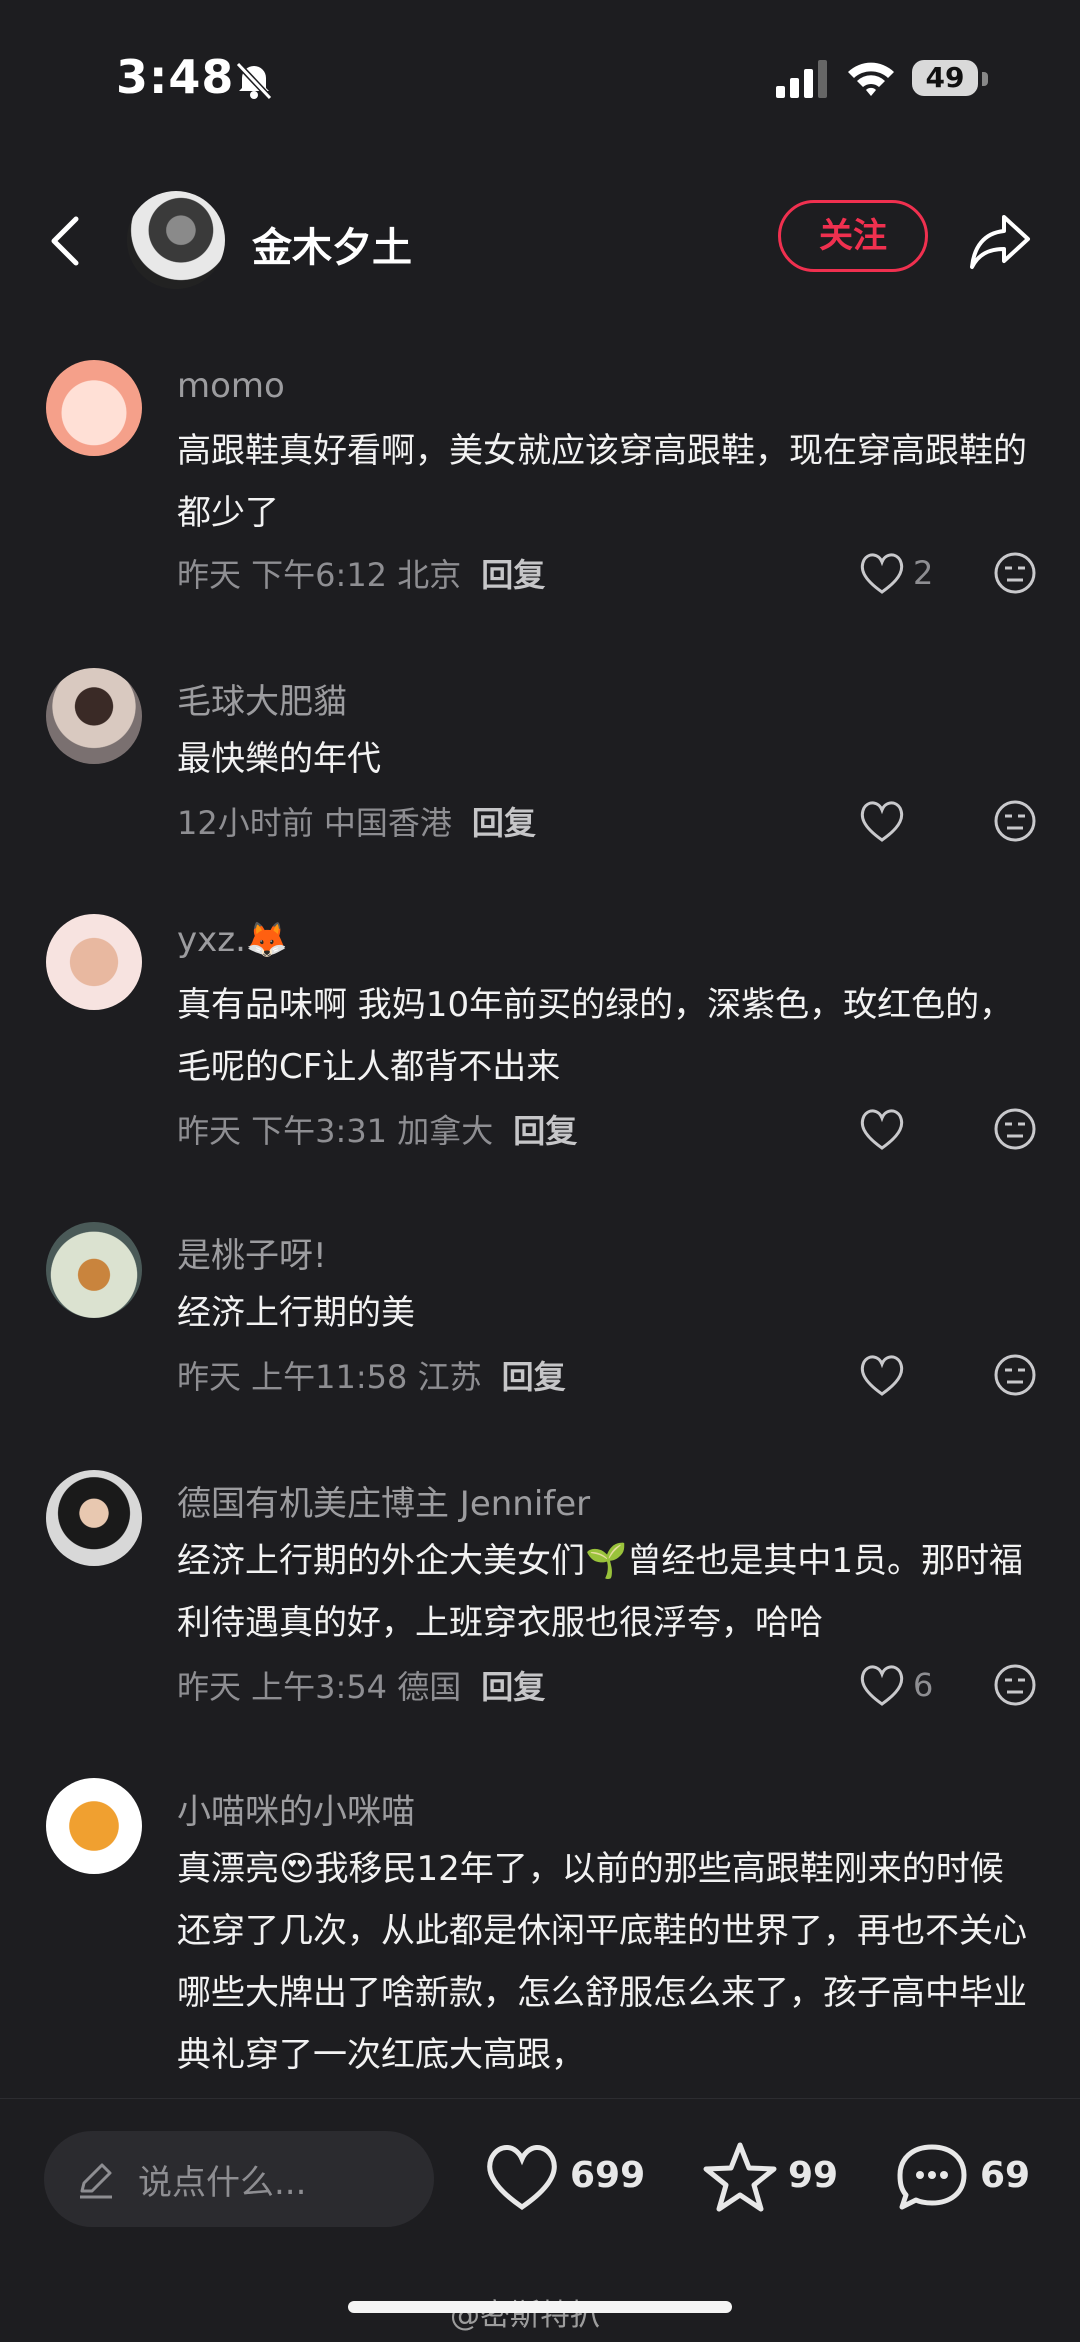  I want to click on battery-tip, so click(985, 79).